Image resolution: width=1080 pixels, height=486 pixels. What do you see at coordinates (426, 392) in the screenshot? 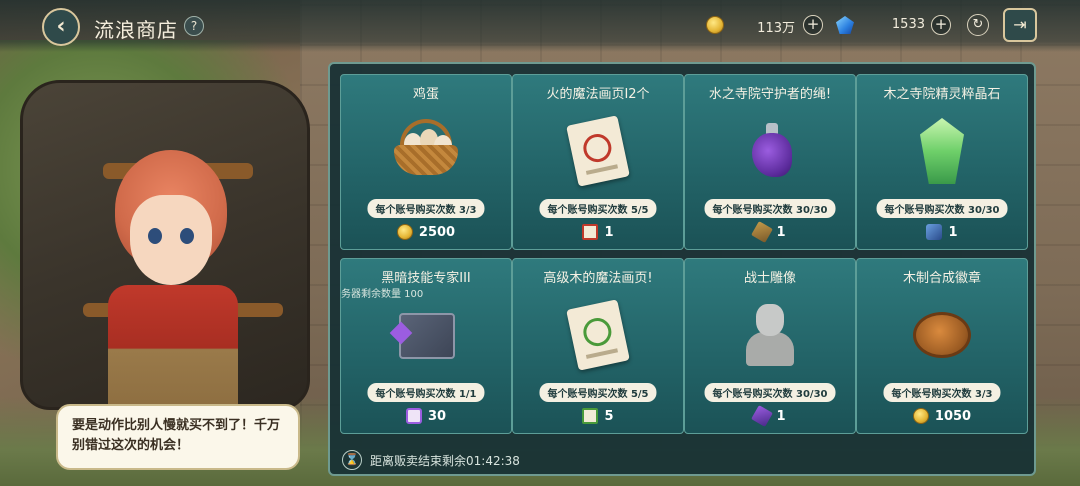
I see `purchase-limit: 每个账号购买次数 1/1` at bounding box center [426, 392].